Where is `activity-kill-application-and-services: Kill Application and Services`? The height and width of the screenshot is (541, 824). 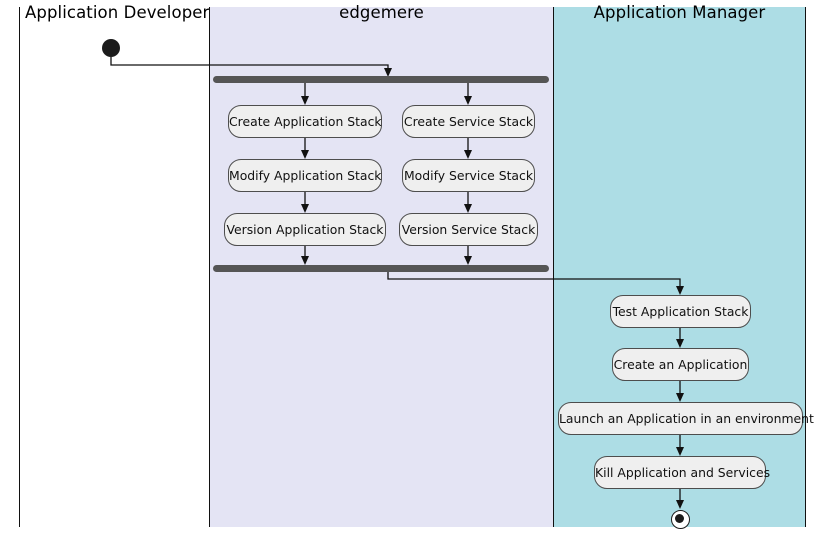
activity-kill-application-and-services: Kill Application and Services is located at coordinates (682, 472).